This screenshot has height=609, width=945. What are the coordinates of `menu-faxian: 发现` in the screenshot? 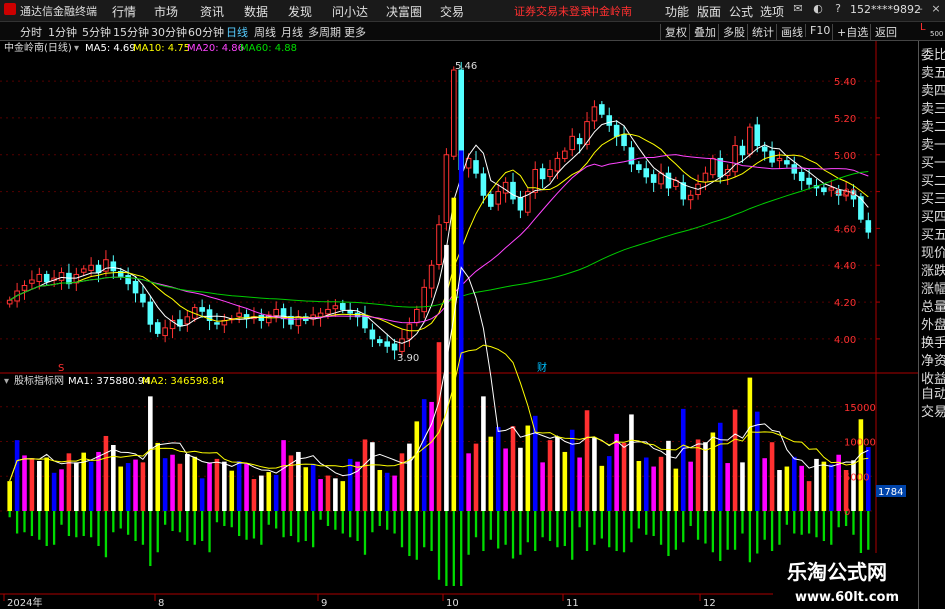 It's located at (300, 11).